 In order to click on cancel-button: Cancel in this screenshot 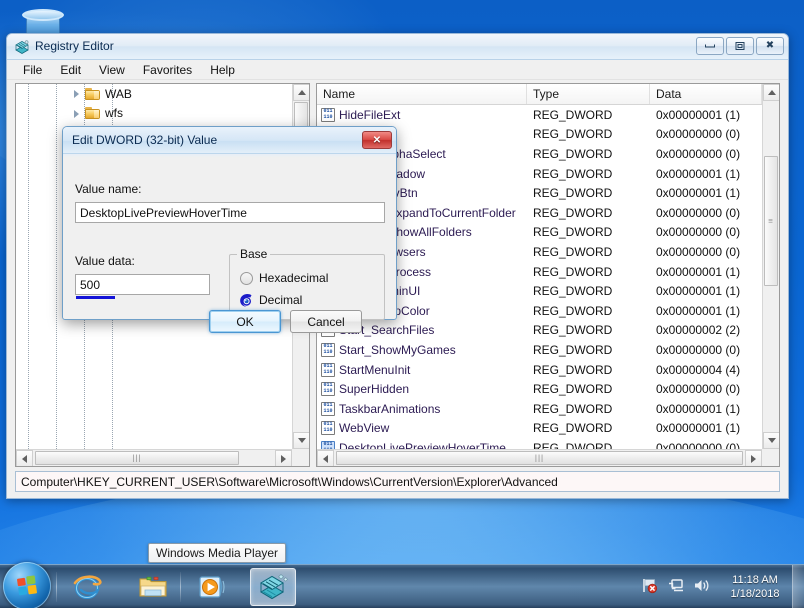, I will do `click(326, 321)`.